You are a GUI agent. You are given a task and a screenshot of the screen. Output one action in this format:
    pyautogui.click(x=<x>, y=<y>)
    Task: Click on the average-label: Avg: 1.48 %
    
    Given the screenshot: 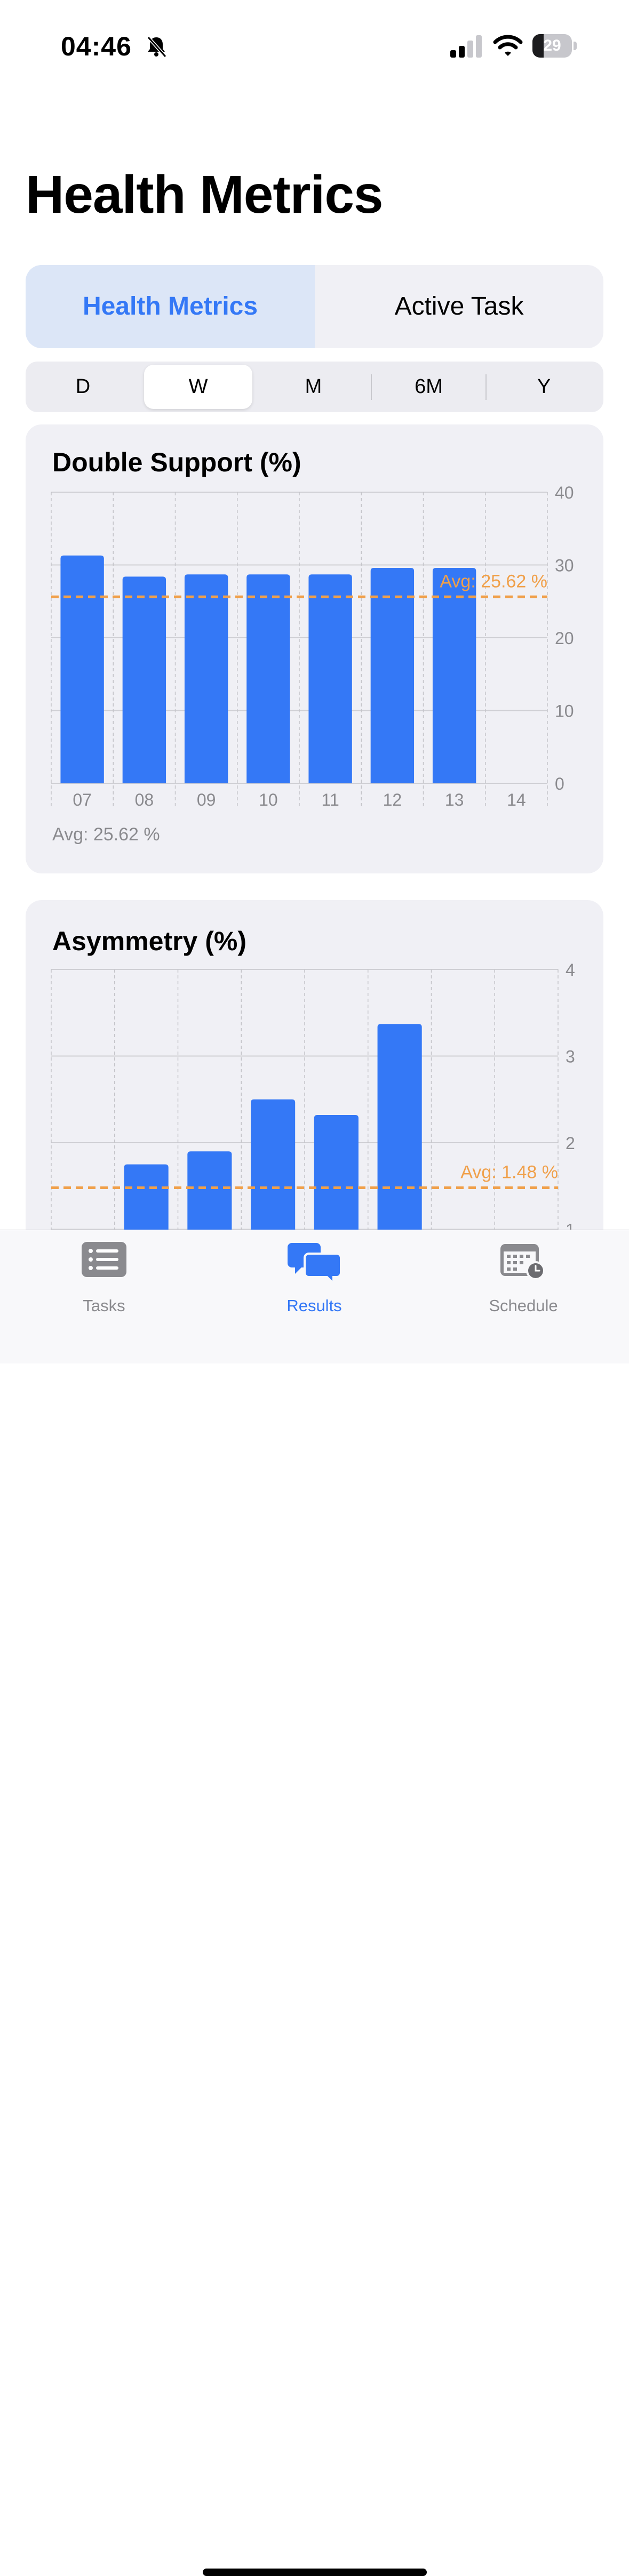 What is the action you would take?
    pyautogui.click(x=509, y=1173)
    